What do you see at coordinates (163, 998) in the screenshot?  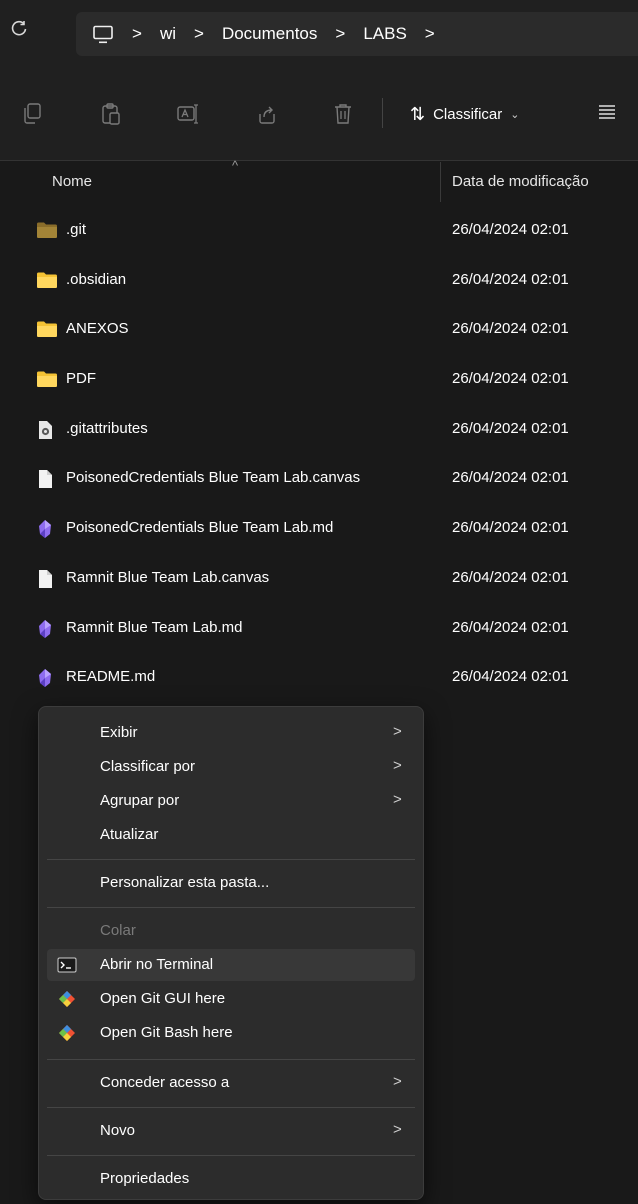 I see `menu-item-label: Open Git GUI here` at bounding box center [163, 998].